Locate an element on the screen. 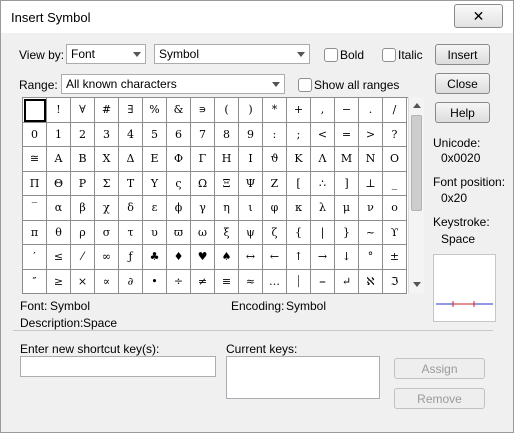  show-all-ranges-checkbox is located at coordinates (305, 85).